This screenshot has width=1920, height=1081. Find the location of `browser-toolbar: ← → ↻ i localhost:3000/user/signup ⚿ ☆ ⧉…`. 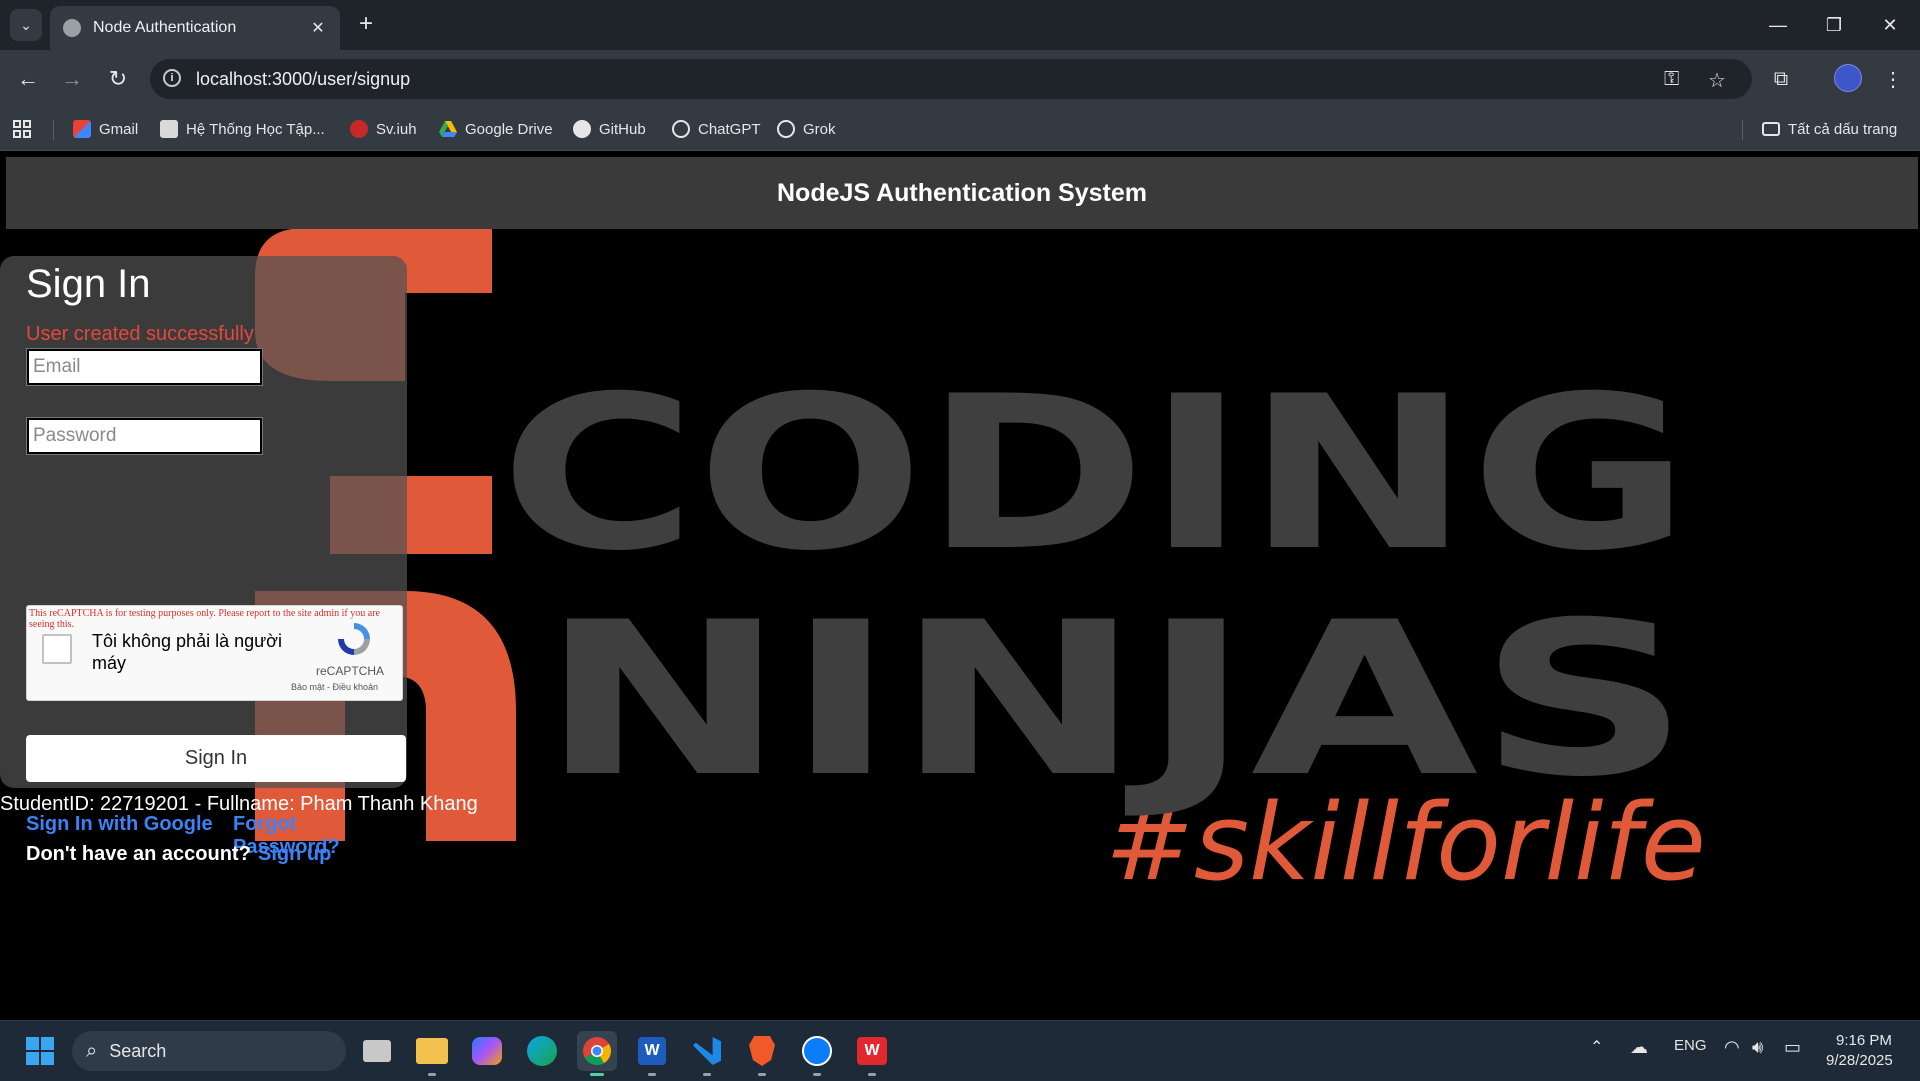

browser-toolbar: ← → ↻ i localhost:3000/user/signup ⚿ ☆ ⧉… is located at coordinates (960, 79).